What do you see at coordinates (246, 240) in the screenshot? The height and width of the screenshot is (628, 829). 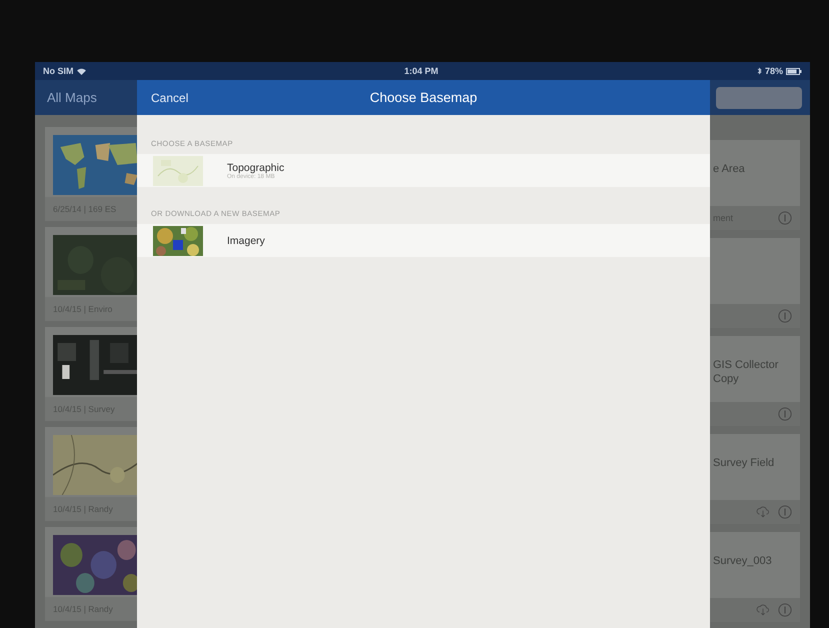 I see `basemap-name: Imagery` at bounding box center [246, 240].